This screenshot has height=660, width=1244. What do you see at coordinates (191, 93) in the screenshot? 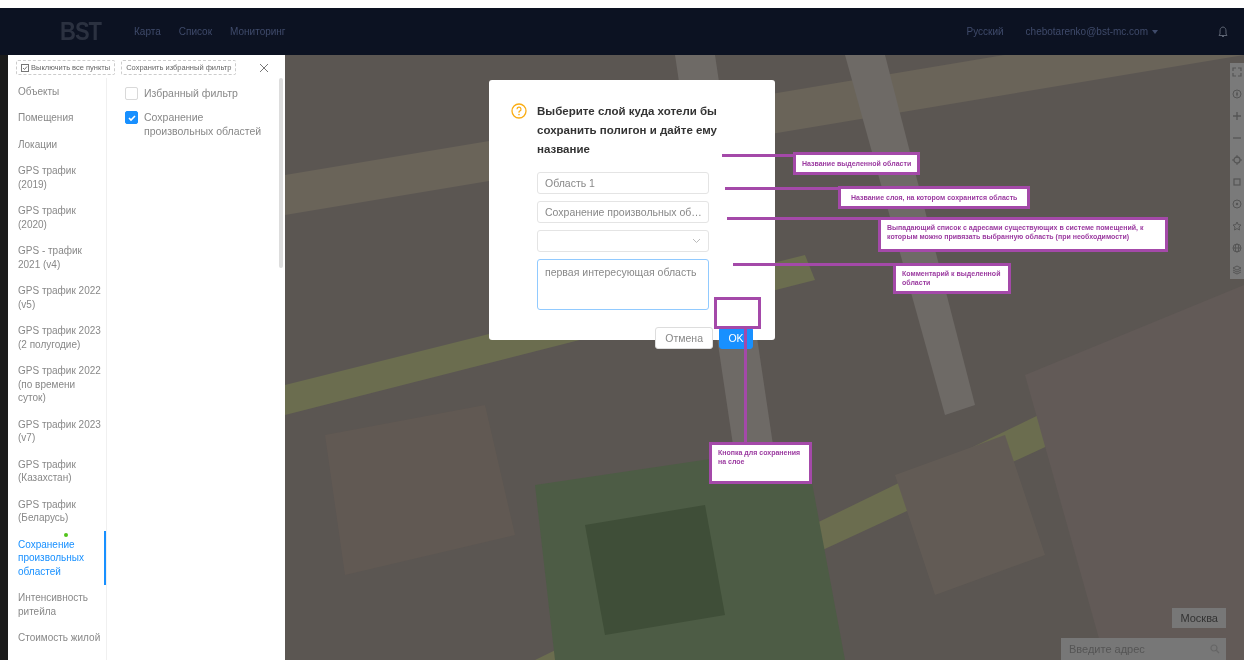
I see `checkbox-label: Избранный фильтр` at bounding box center [191, 93].